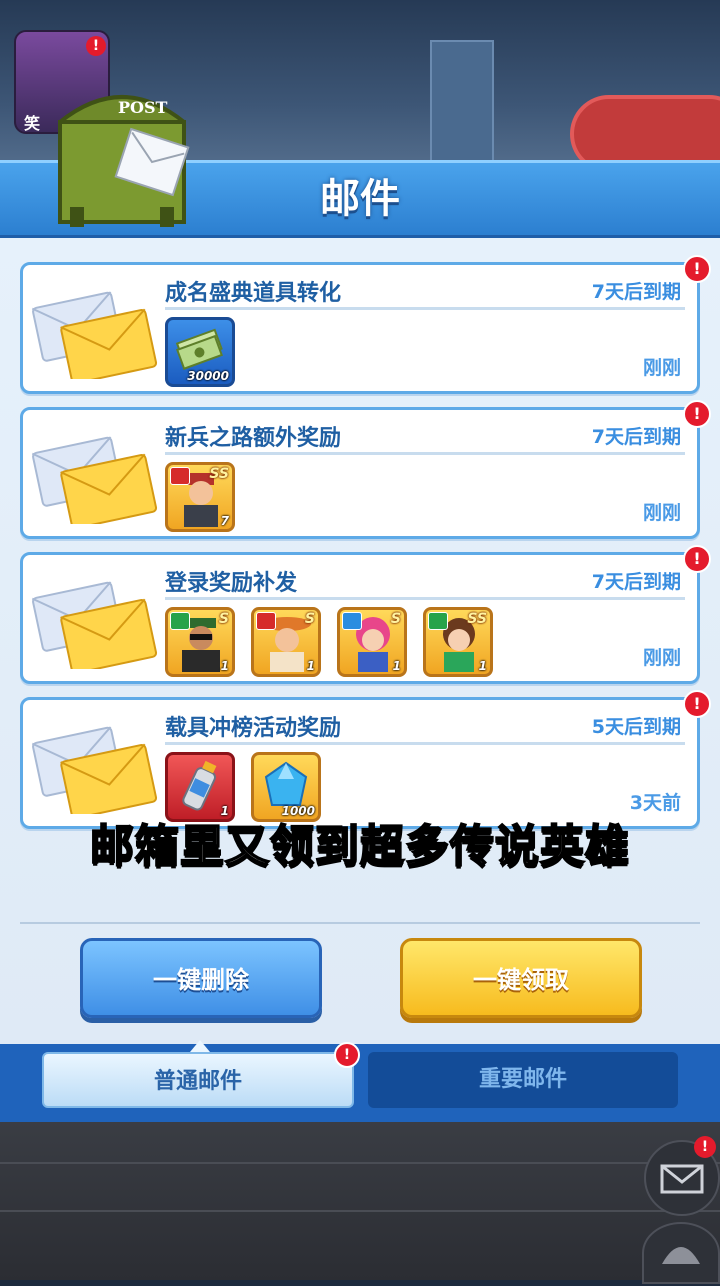 This screenshot has height=1286, width=720. I want to click on item-count: 7, so click(224, 521).